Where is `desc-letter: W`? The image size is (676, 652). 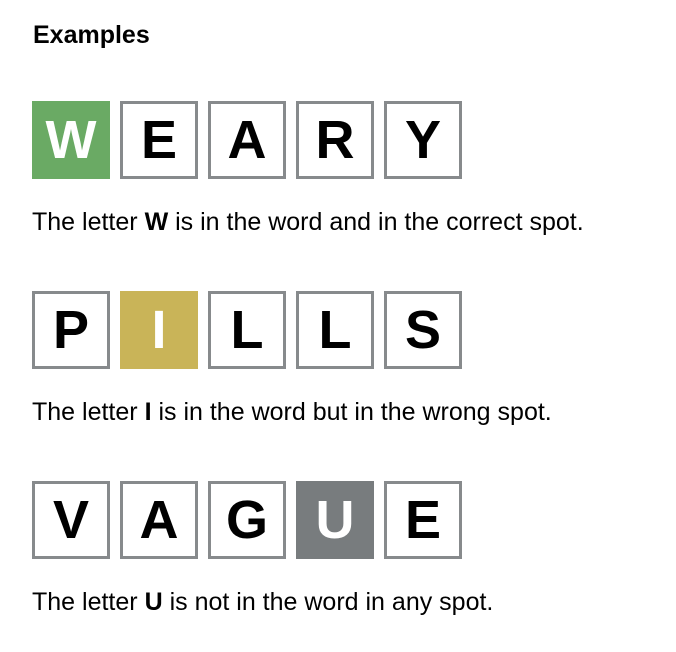 desc-letter: W is located at coordinates (156, 222).